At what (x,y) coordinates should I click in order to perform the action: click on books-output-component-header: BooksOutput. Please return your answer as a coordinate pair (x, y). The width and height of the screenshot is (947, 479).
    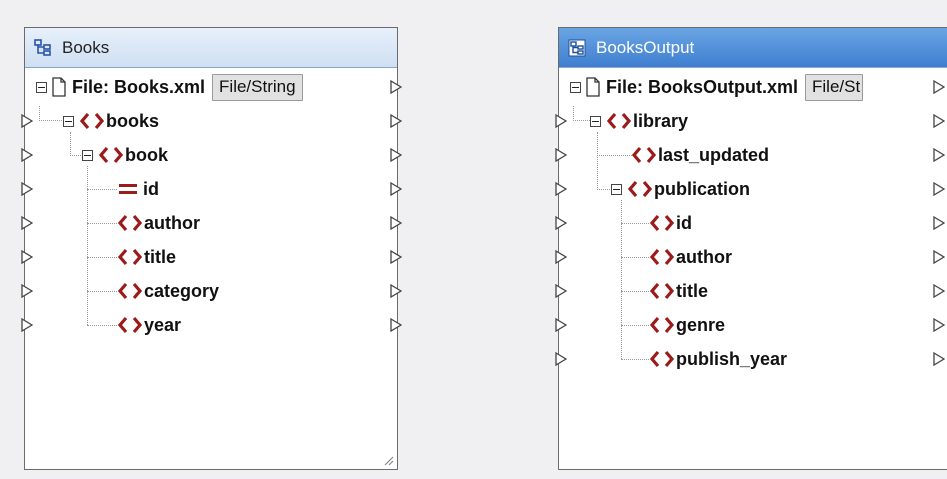
    Looking at the image, I should click on (753, 48).